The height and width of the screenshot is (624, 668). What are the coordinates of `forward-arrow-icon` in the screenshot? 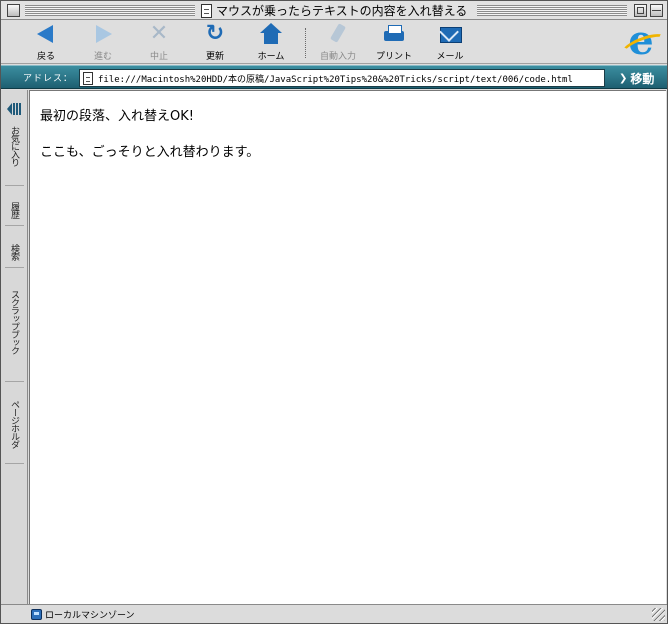 It's located at (103, 34).